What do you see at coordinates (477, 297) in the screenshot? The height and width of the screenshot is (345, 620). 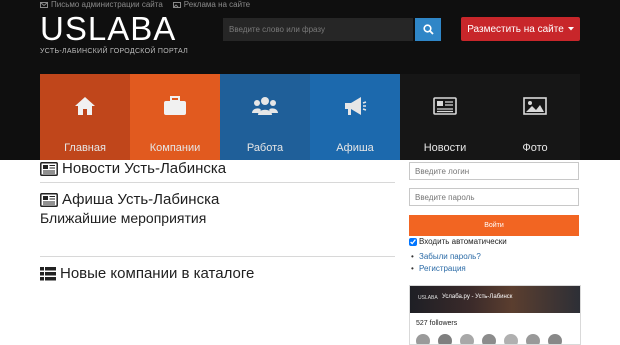 I see `widget-name: Услаба.ру - Усть-Лабинск` at bounding box center [477, 297].